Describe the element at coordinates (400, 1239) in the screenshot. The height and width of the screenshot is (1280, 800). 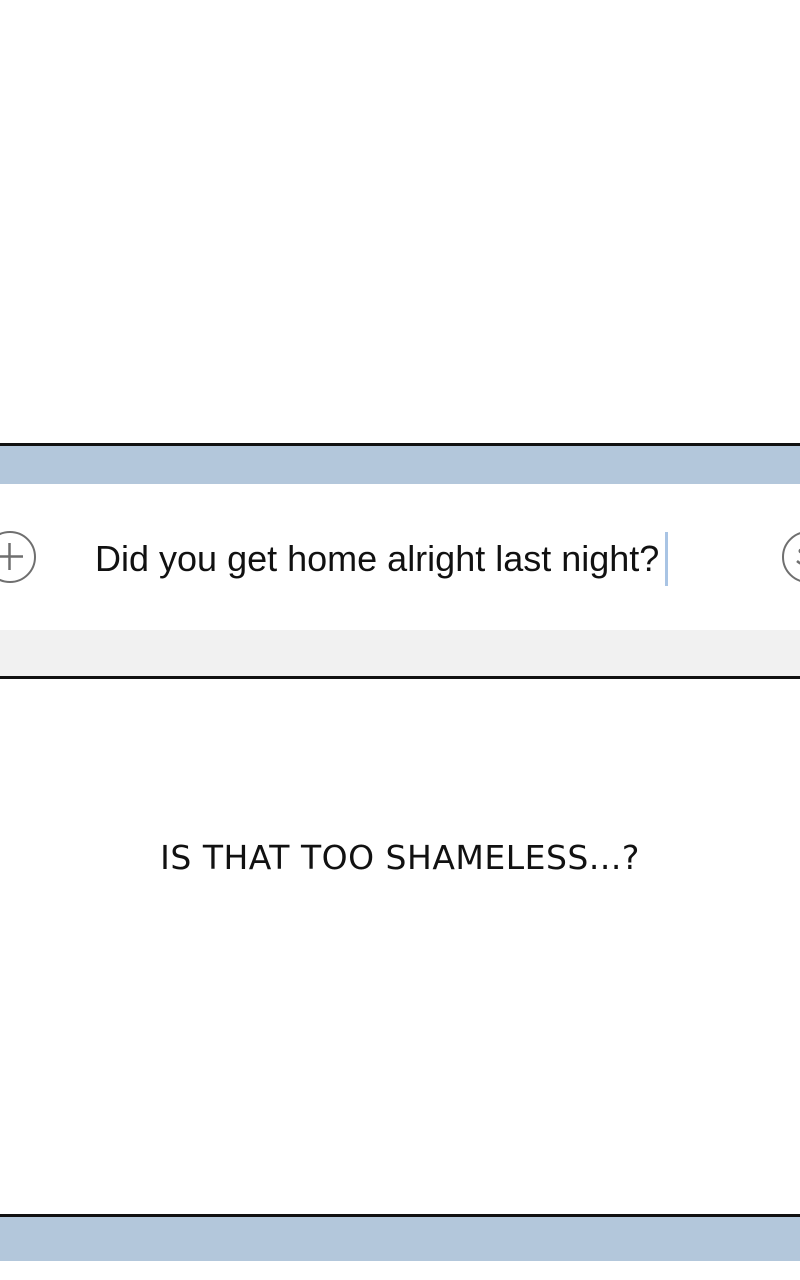
I see `next-panel-top-bar` at that location.